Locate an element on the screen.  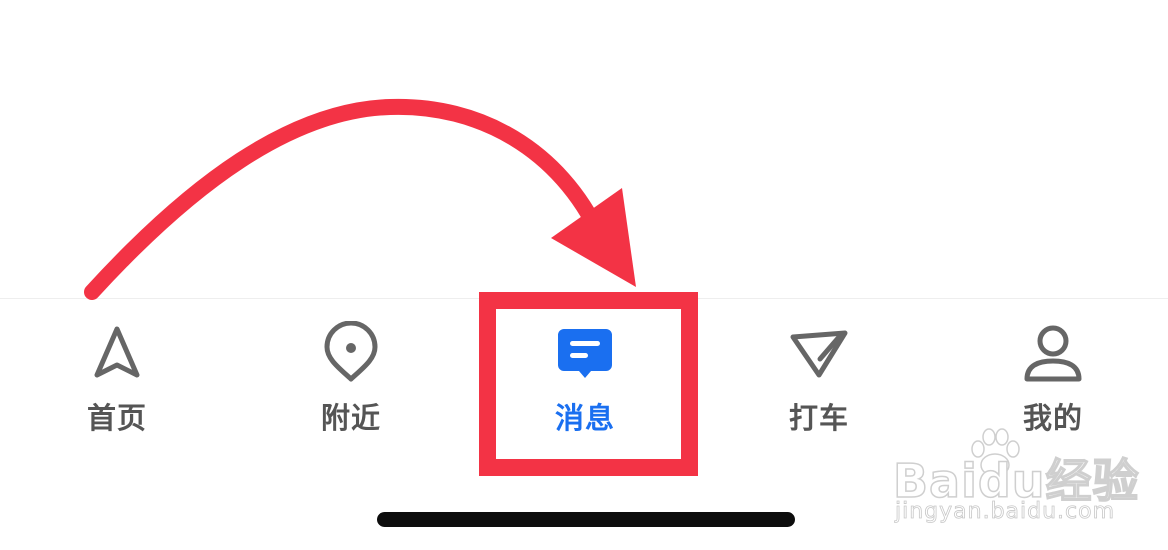
tab-mine: 我的 is located at coordinates (1052, 374).